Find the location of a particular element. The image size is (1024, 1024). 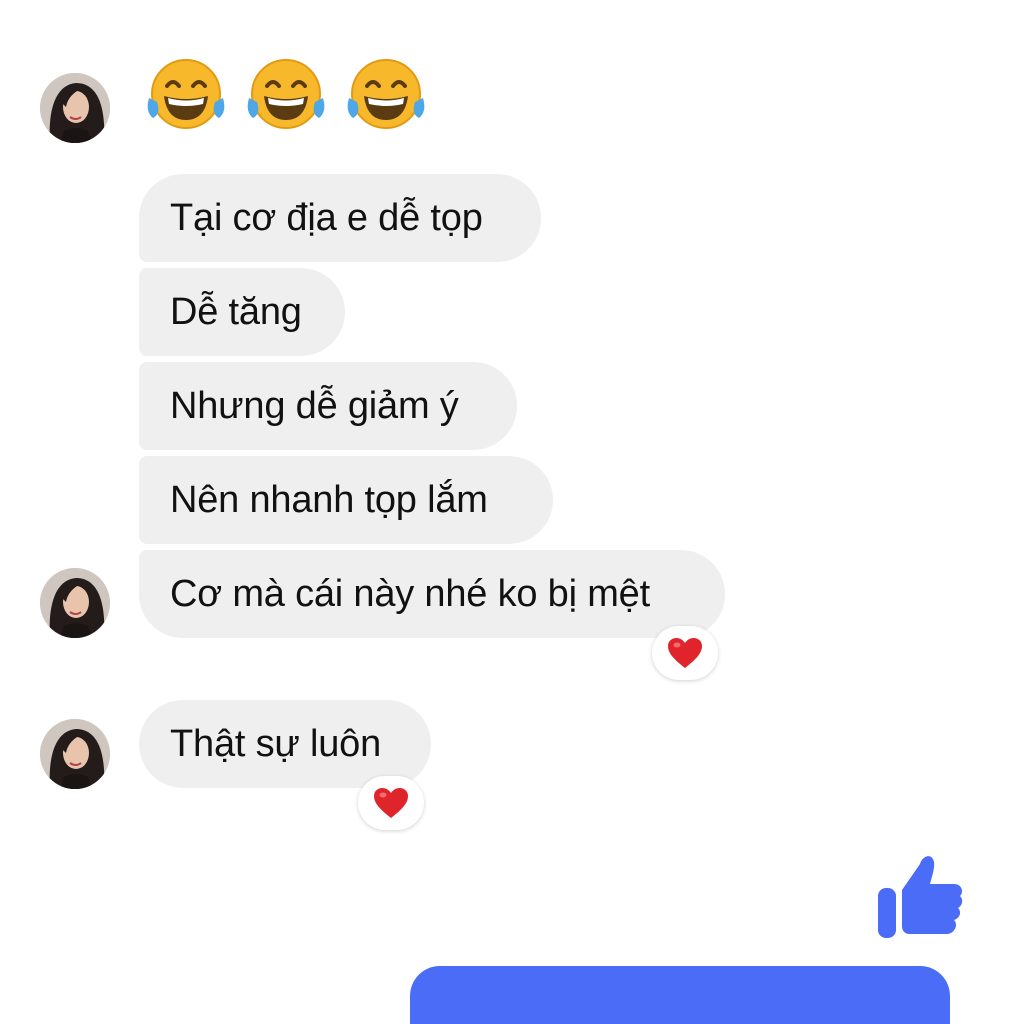

outgoing-message-bubble is located at coordinates (680, 995).